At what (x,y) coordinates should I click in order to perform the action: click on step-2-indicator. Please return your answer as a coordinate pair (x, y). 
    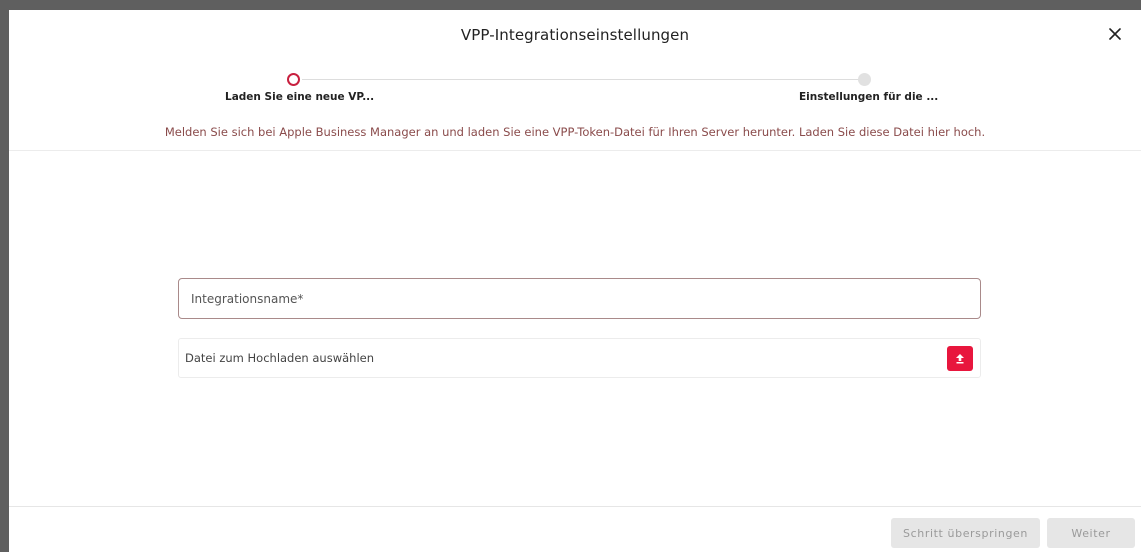
    Looking at the image, I should click on (864, 79).